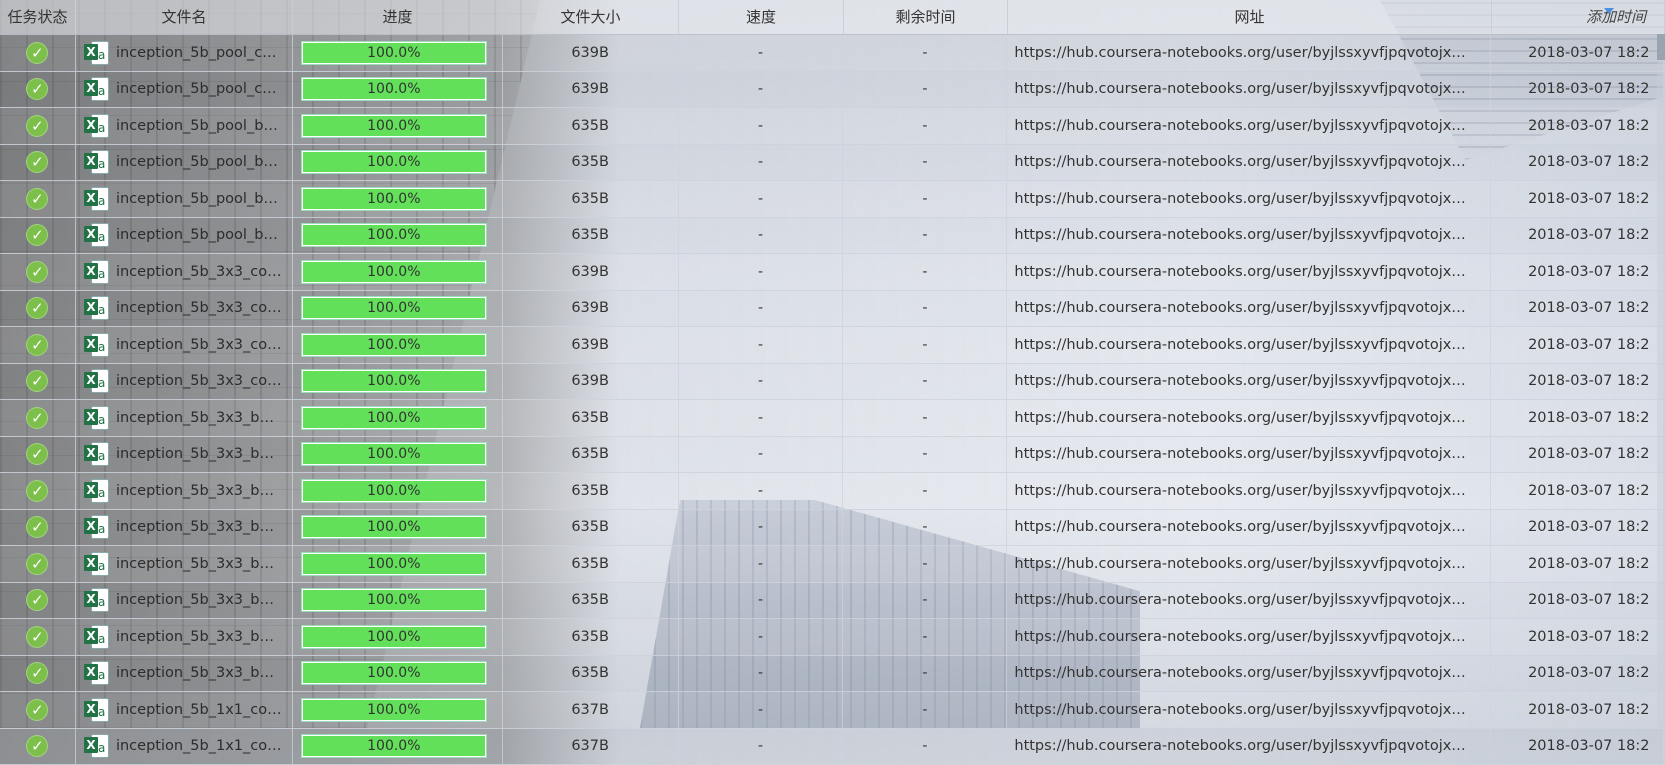  Describe the element at coordinates (184, 17) in the screenshot. I see `column-header-filename: 文件名` at that location.